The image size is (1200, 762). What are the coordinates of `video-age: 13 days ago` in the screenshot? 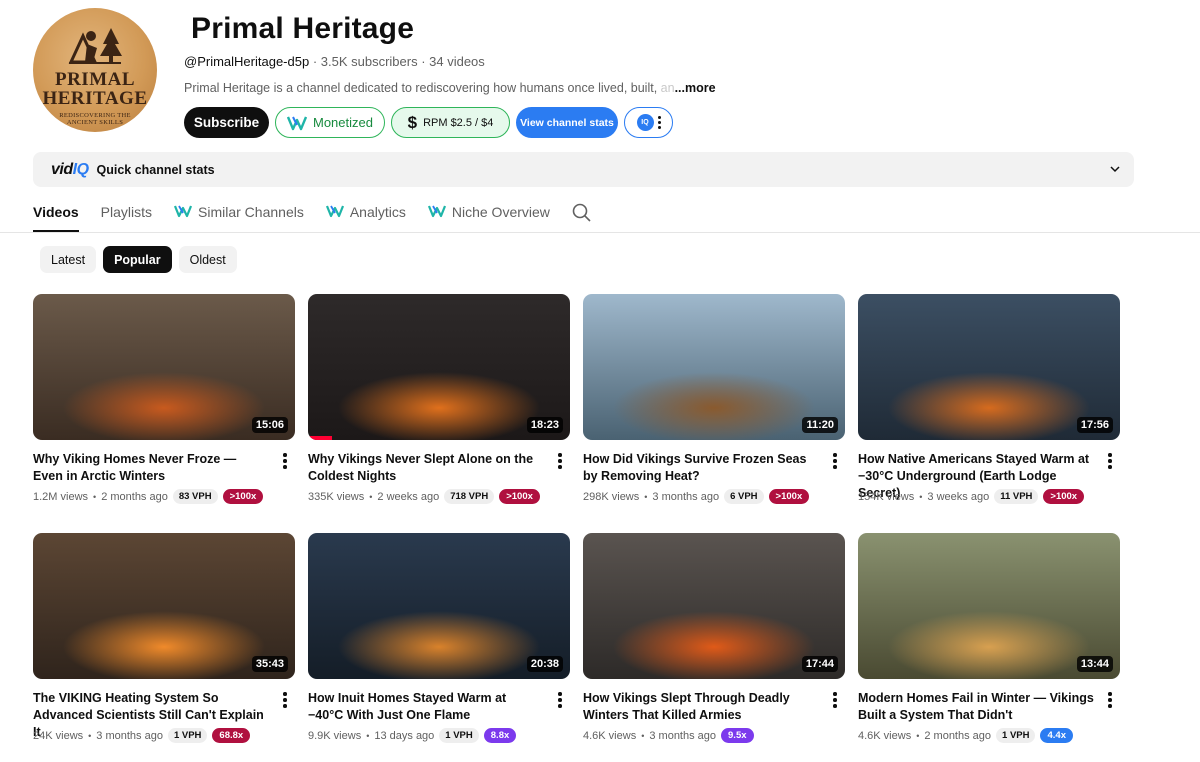 It's located at (404, 735).